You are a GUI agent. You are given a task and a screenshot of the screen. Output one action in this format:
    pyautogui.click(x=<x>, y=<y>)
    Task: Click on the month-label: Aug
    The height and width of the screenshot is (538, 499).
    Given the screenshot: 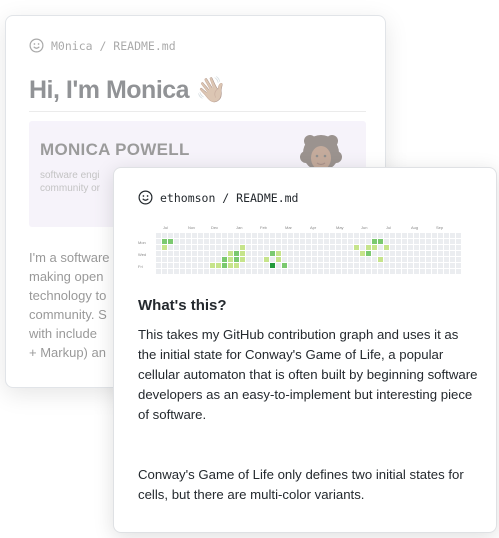 What is the action you would take?
    pyautogui.click(x=415, y=227)
    